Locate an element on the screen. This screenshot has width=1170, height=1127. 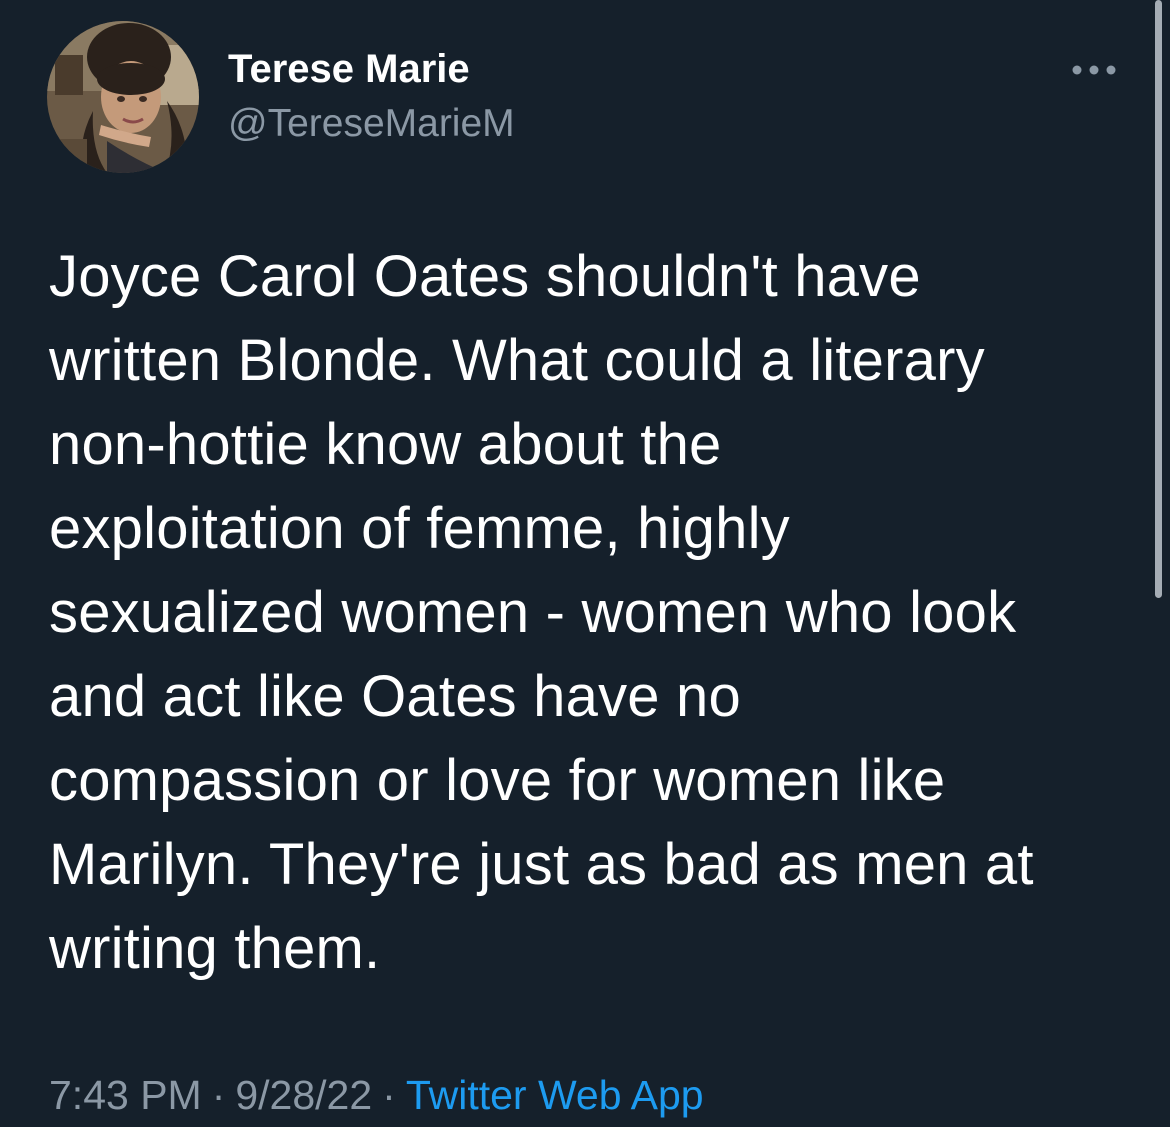
author-display-name: Terese Marie is located at coordinates (349, 69).